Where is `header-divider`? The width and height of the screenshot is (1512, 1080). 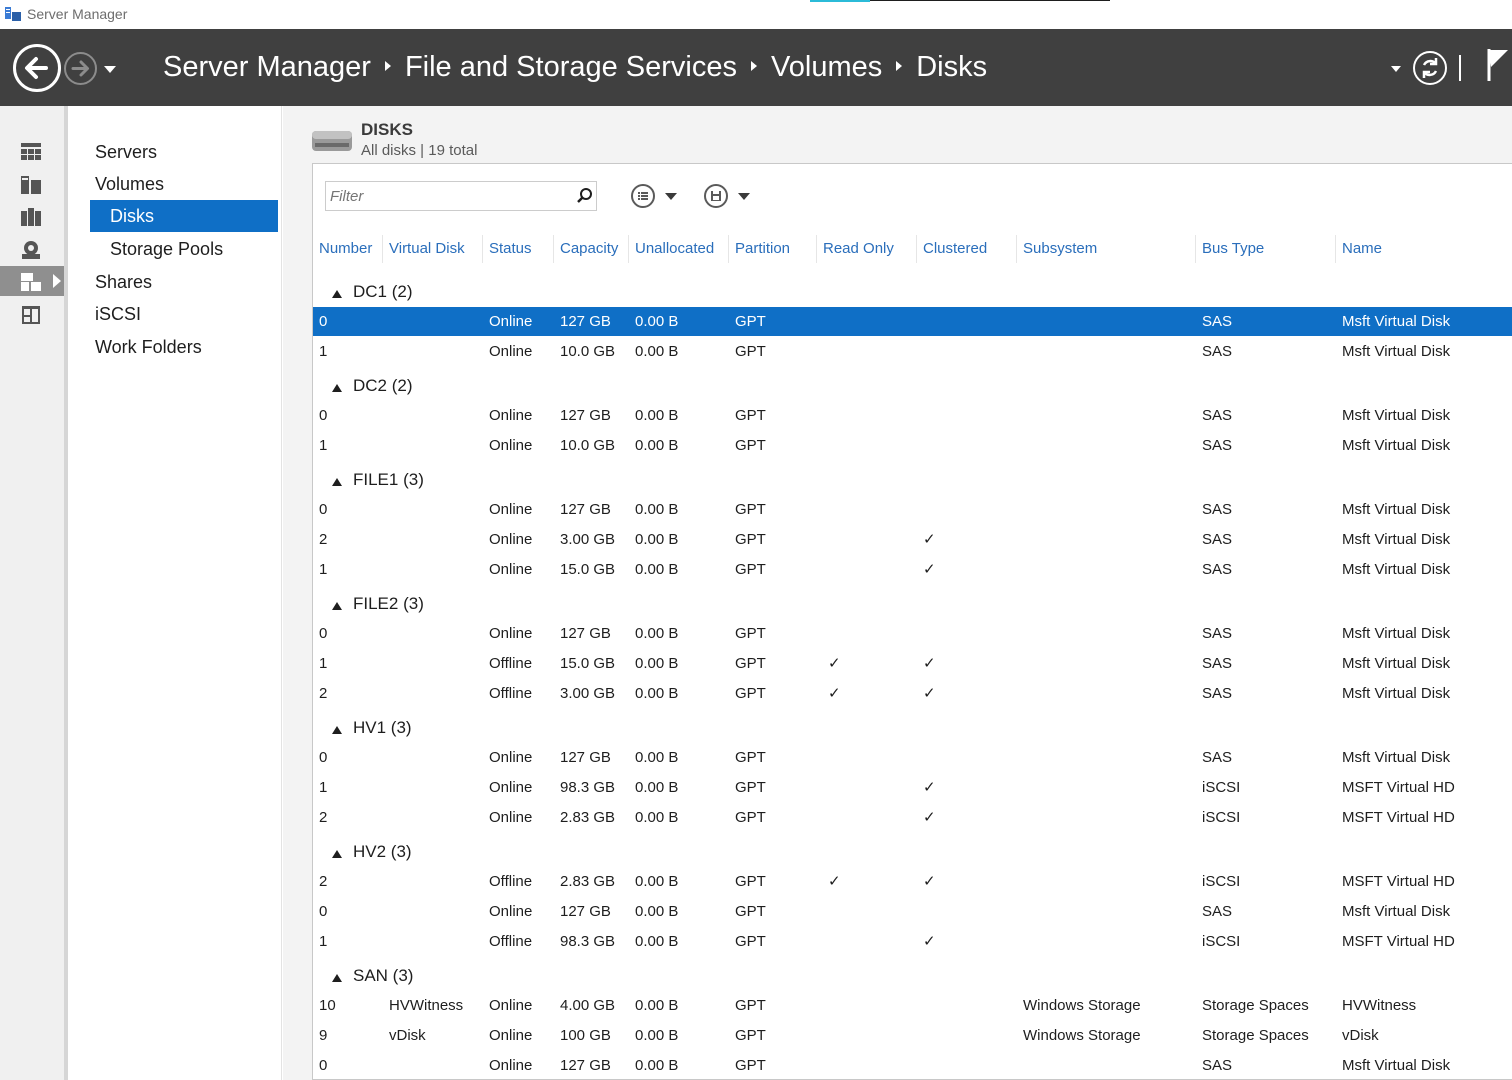 header-divider is located at coordinates (1460, 68).